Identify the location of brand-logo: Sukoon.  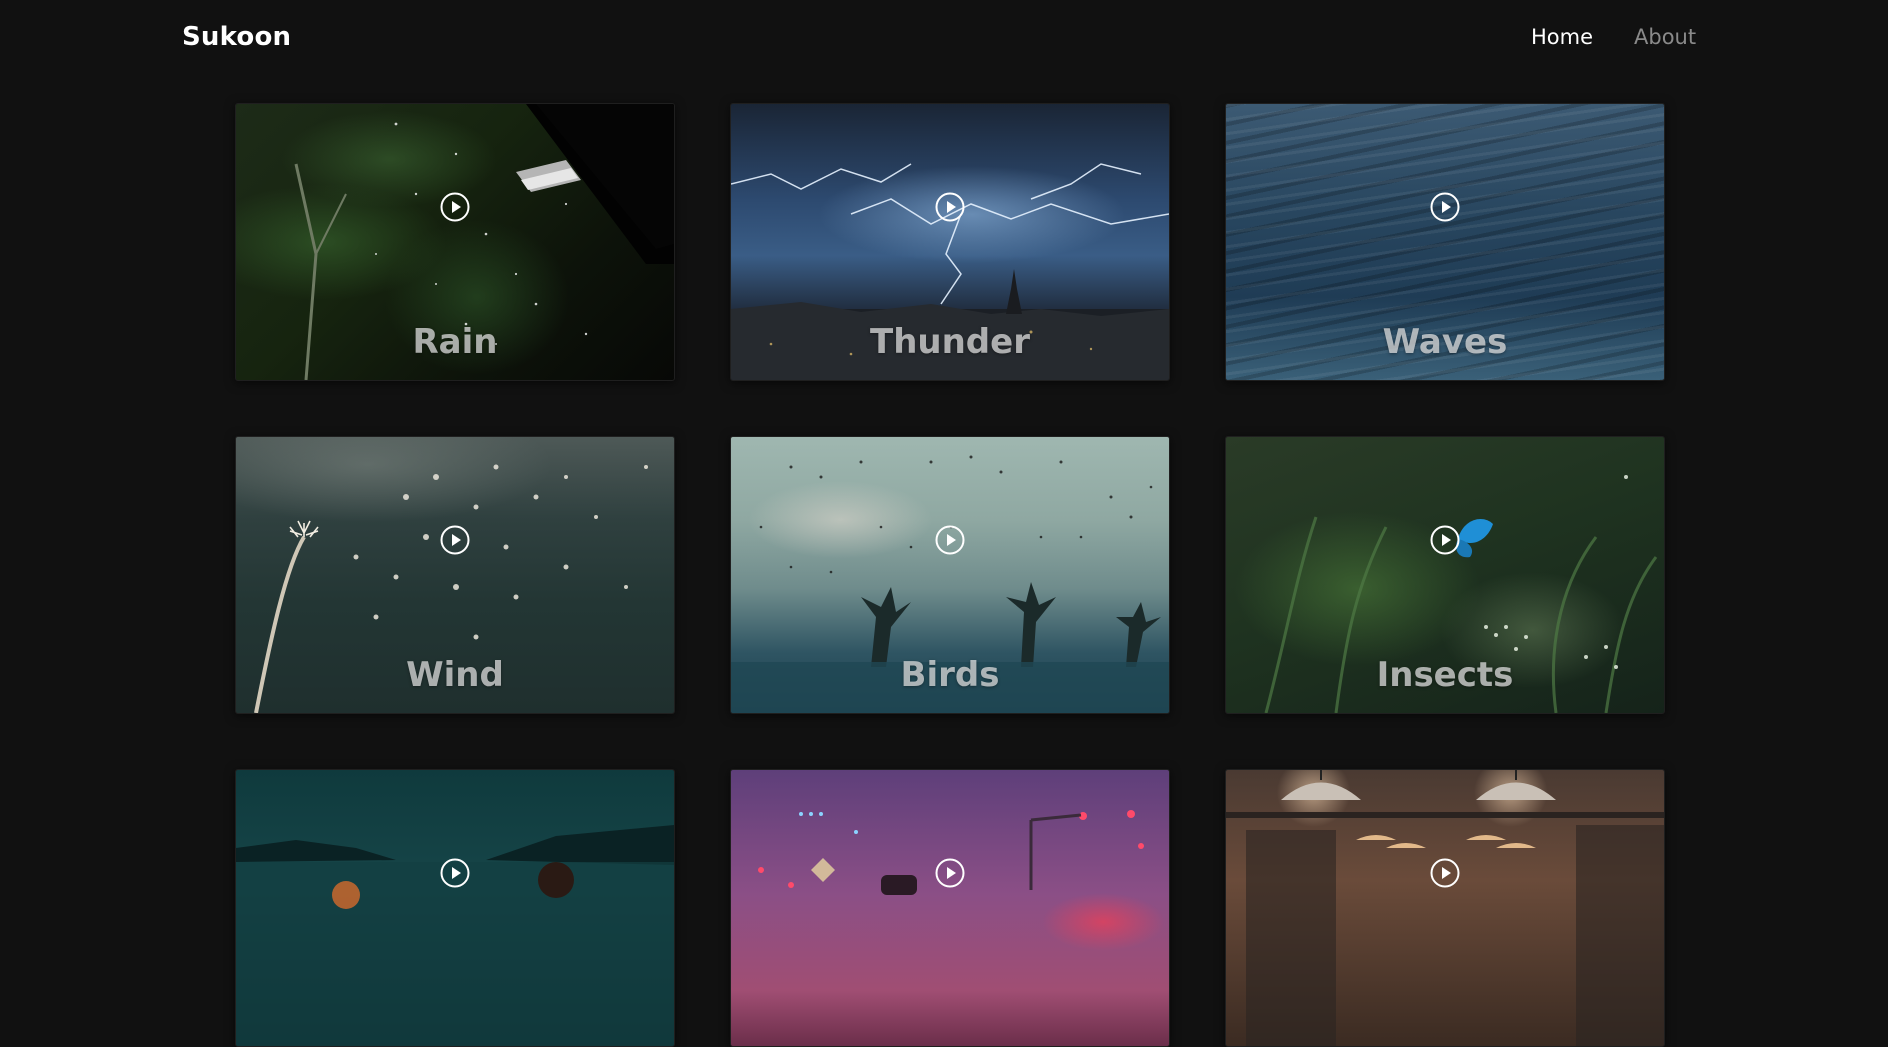
(236, 37).